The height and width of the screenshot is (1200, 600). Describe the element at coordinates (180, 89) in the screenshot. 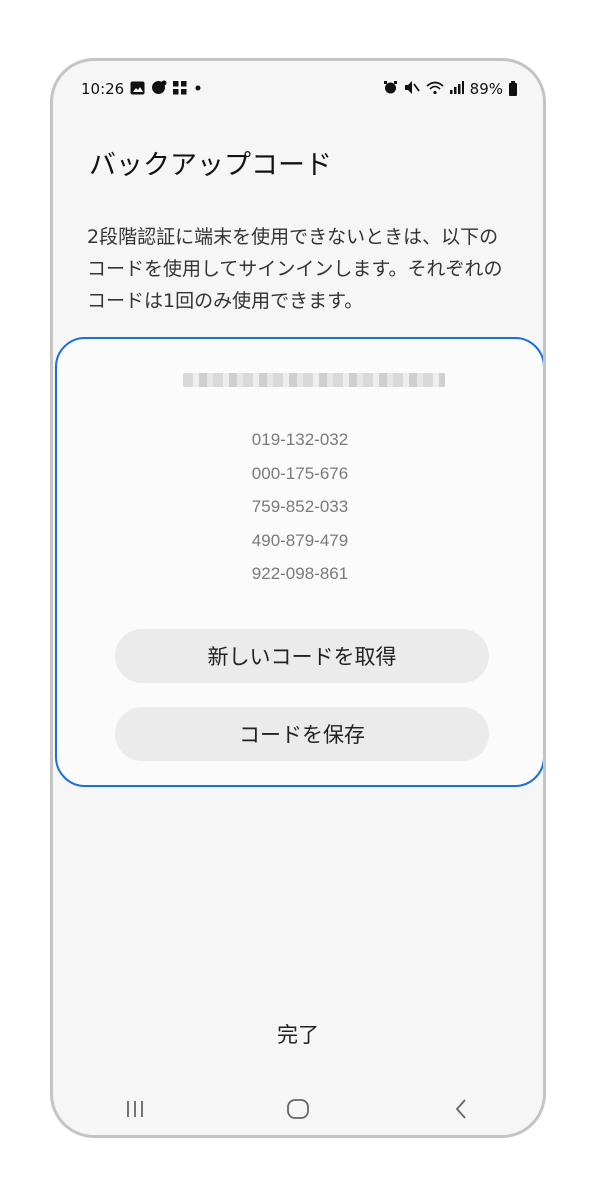

I see `grid-icon` at that location.